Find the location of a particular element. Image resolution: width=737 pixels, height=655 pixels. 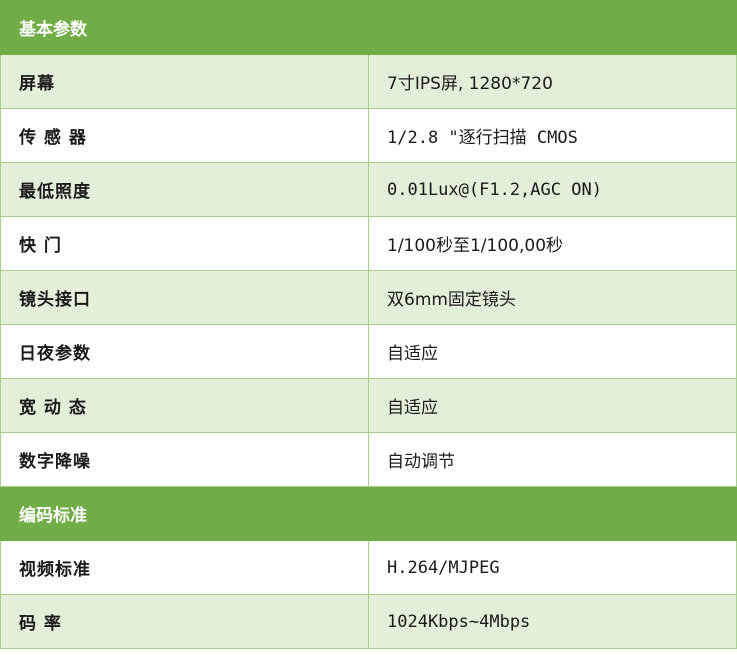

spec-value: 1024Kbps~4Mbps is located at coordinates (552, 621).